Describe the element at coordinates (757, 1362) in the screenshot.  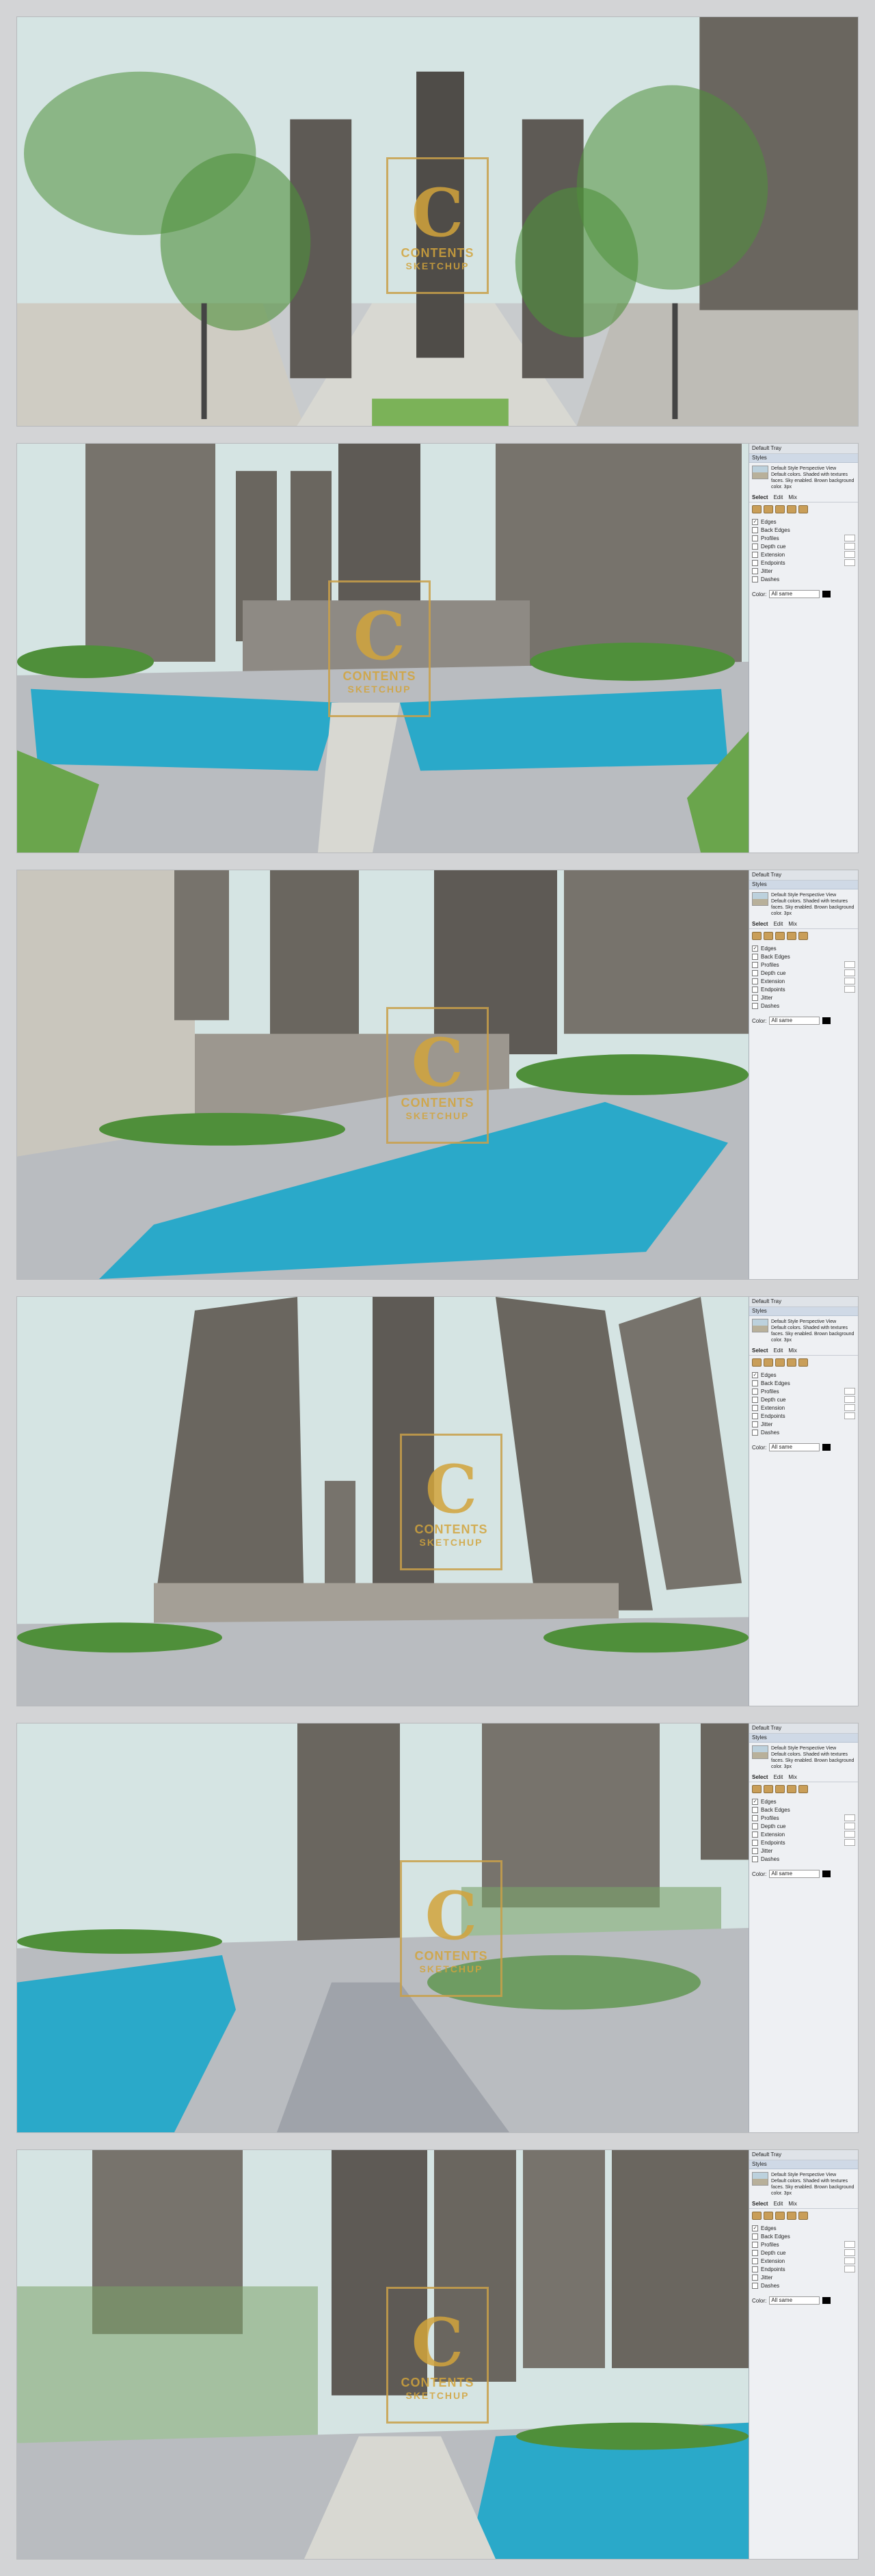
I see `edge-settings-icon` at that location.